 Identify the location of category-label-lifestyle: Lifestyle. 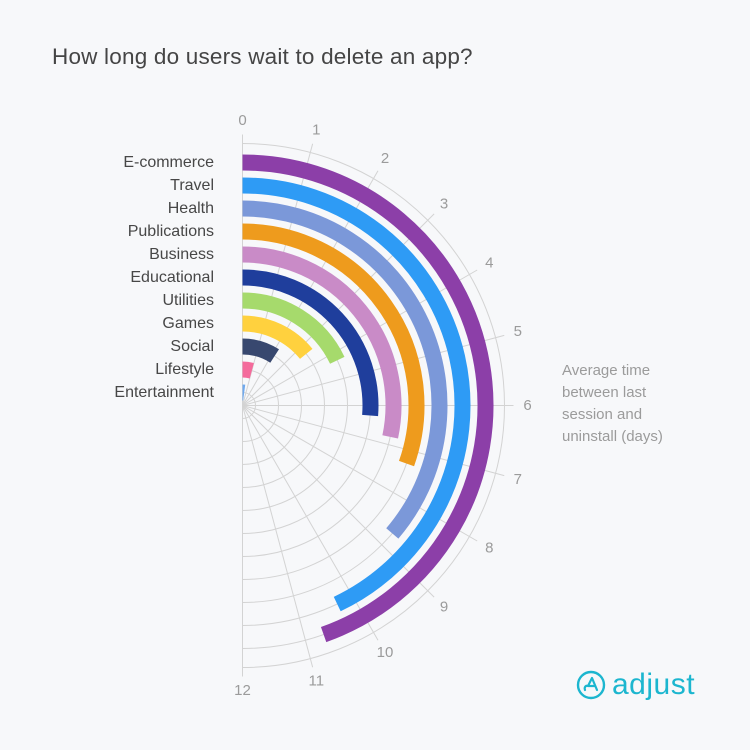
(184, 369).